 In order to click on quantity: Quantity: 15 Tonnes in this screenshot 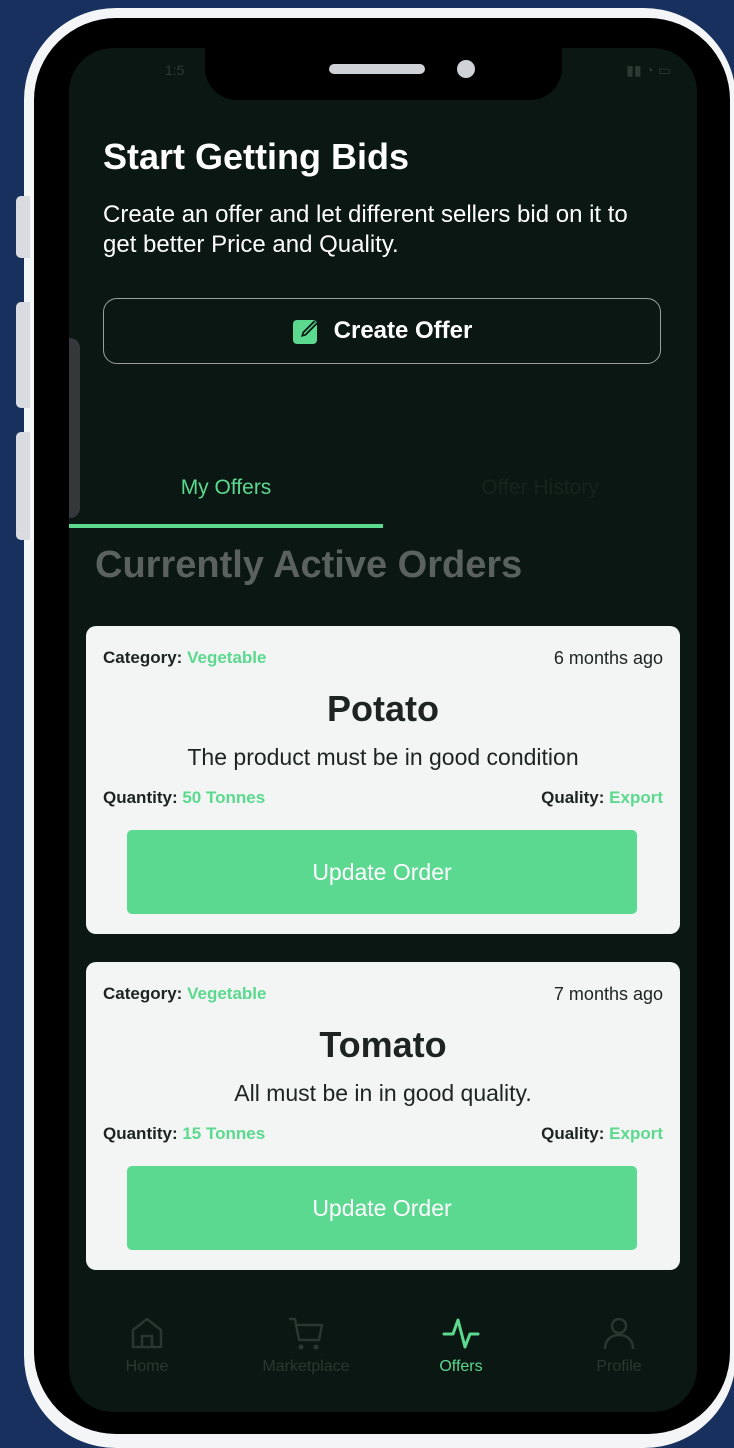, I will do `click(184, 1134)`.